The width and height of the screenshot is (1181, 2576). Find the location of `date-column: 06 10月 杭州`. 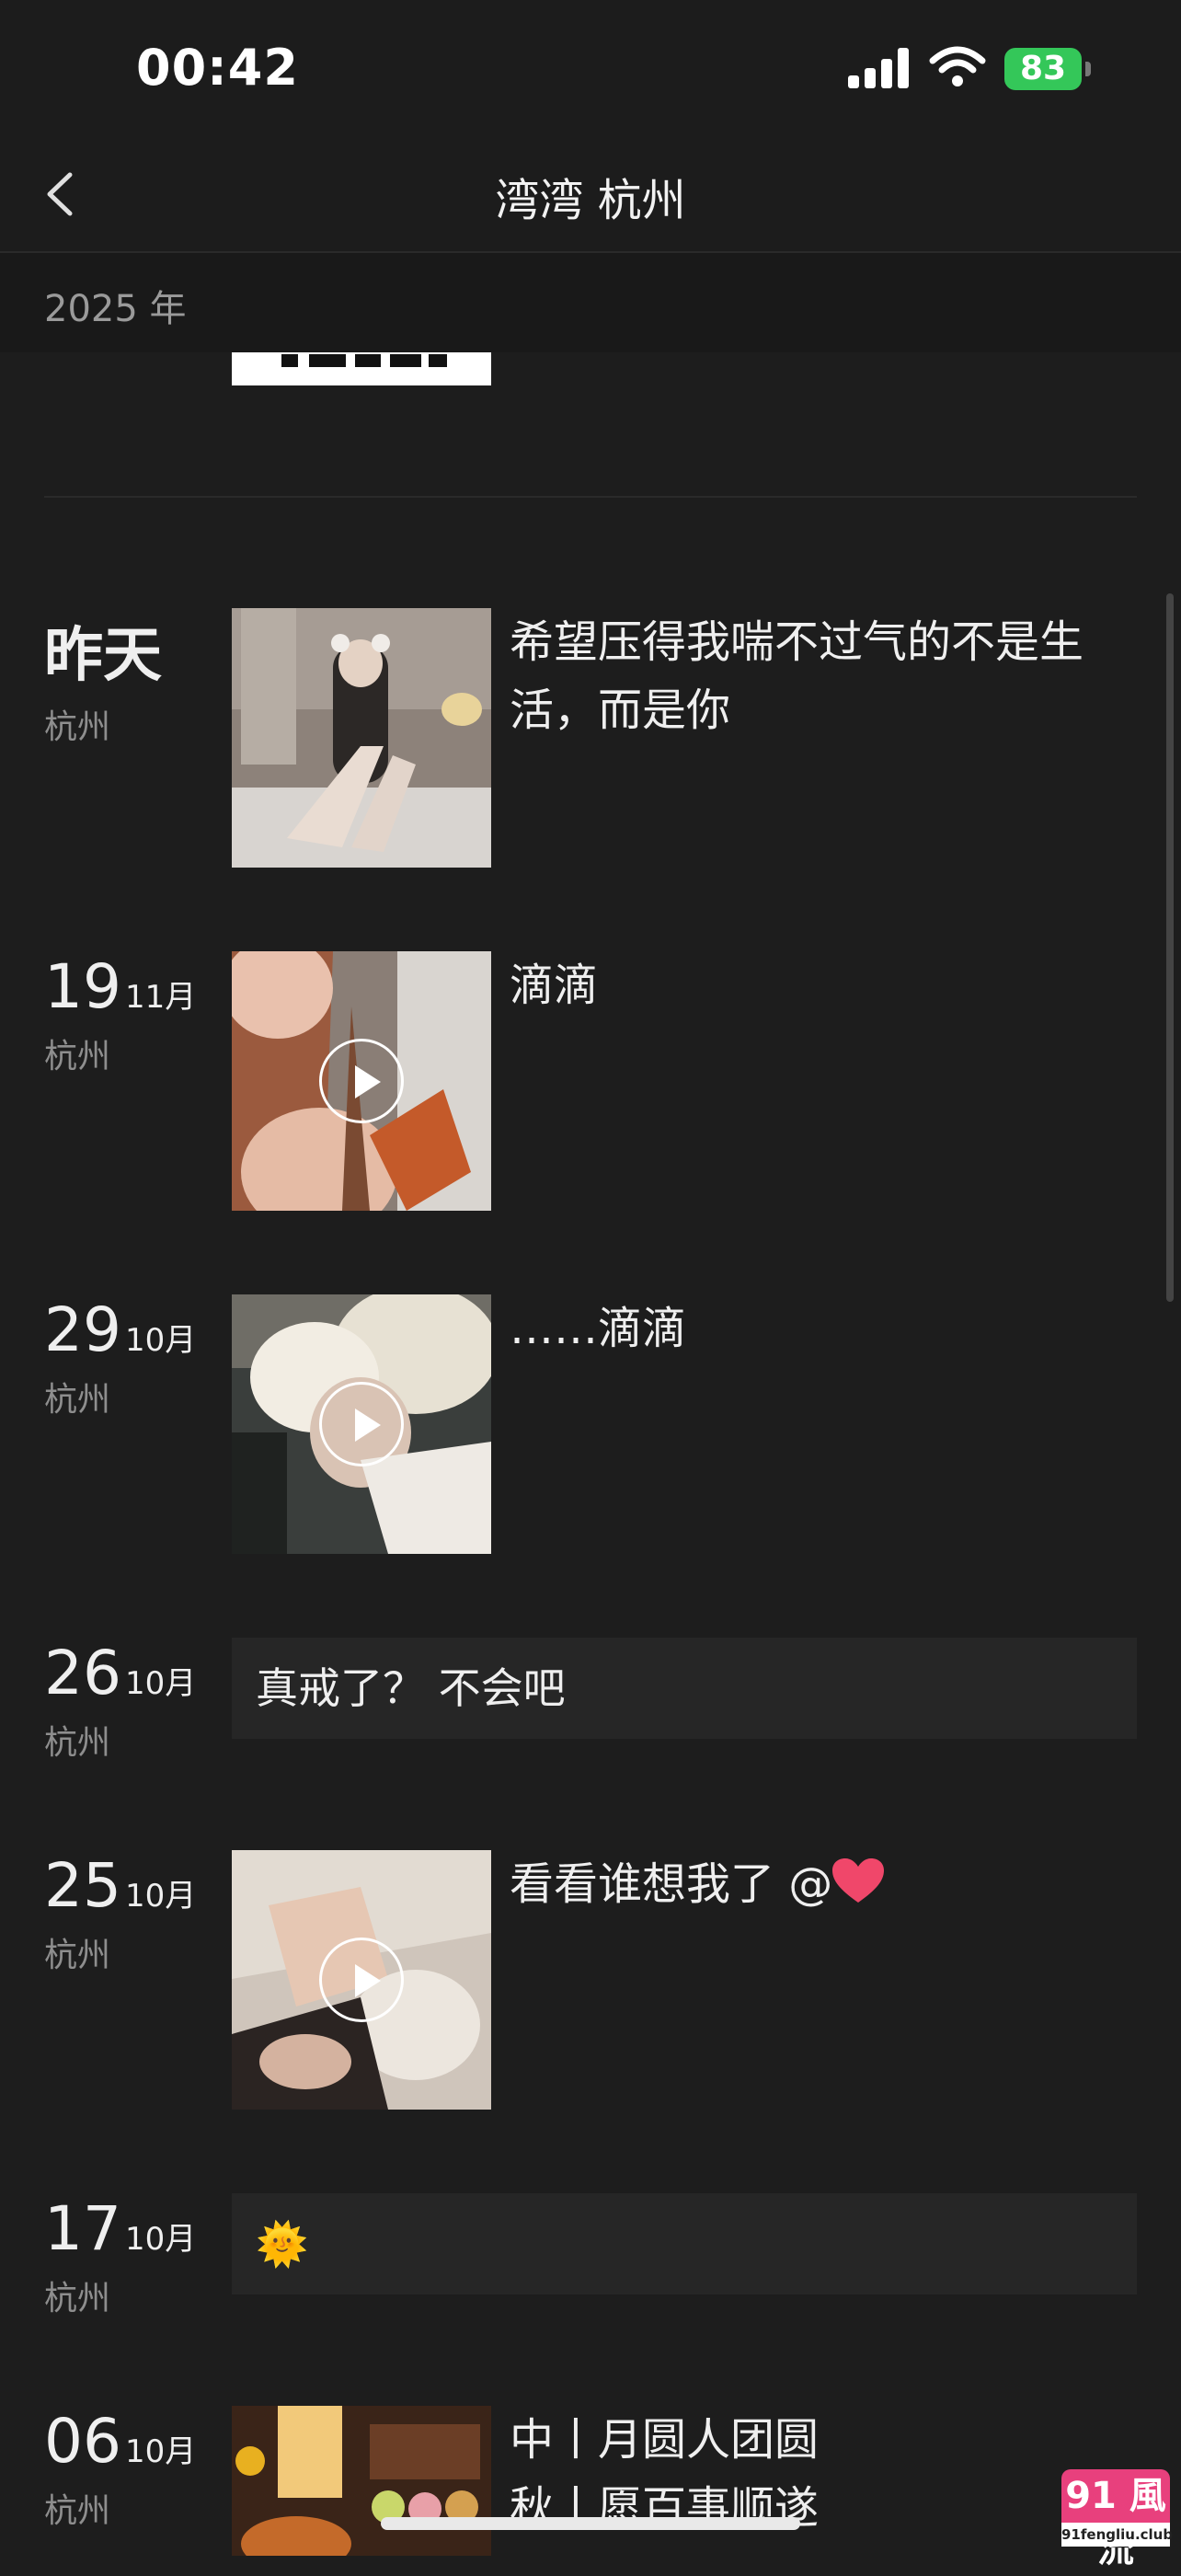

date-column: 06 10月 杭州 is located at coordinates (136, 2469).